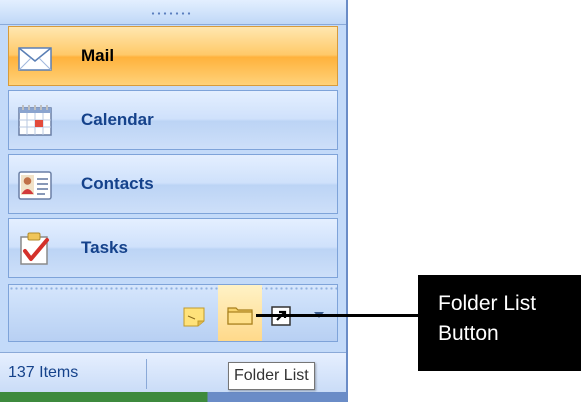 This screenshot has width=583, height=402. I want to click on mail-icon, so click(35, 57).